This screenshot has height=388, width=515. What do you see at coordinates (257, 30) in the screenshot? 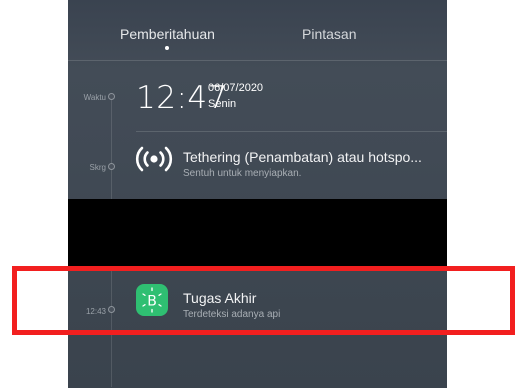
I see `shade-tabs: Pemberitahuan Pintasan` at bounding box center [257, 30].